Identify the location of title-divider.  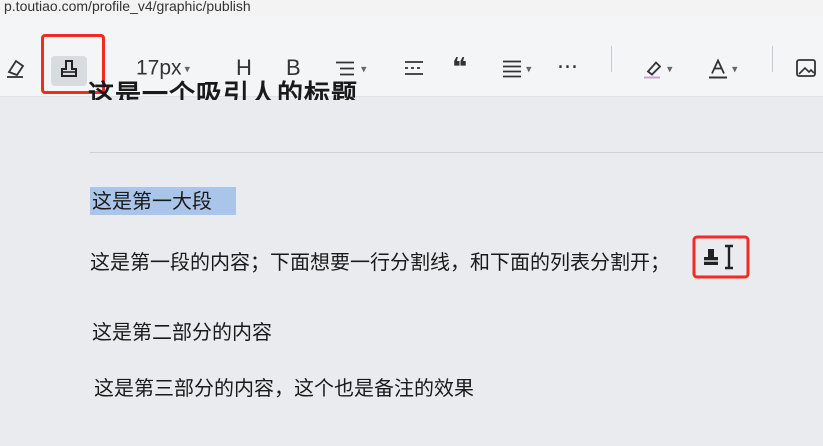
(456, 152).